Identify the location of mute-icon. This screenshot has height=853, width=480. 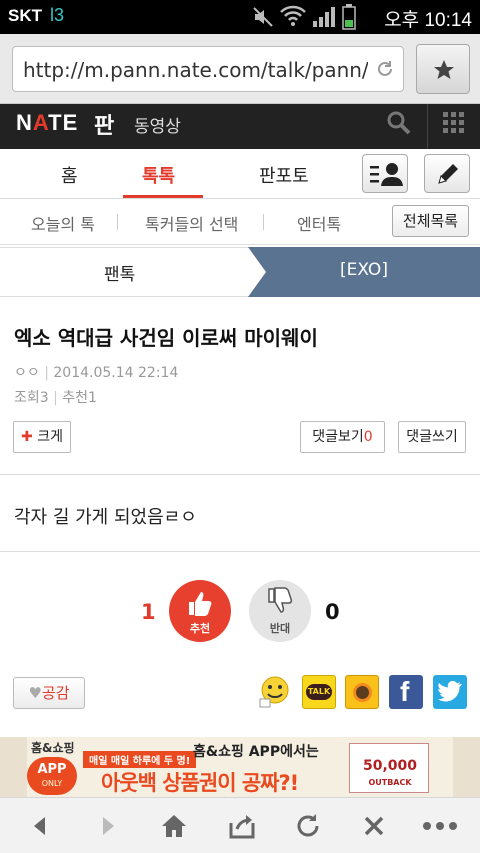
(263, 17).